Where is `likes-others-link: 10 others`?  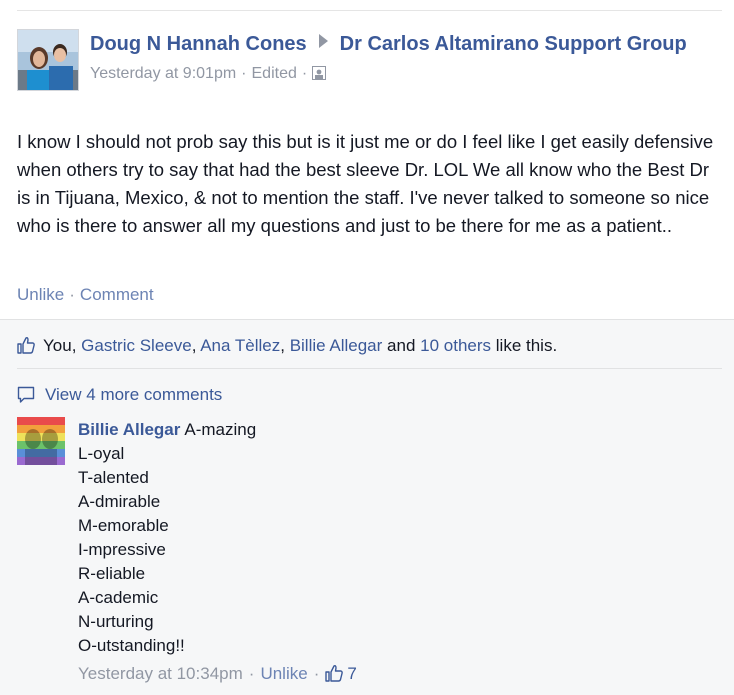
likes-others-link: 10 others is located at coordinates (455, 345).